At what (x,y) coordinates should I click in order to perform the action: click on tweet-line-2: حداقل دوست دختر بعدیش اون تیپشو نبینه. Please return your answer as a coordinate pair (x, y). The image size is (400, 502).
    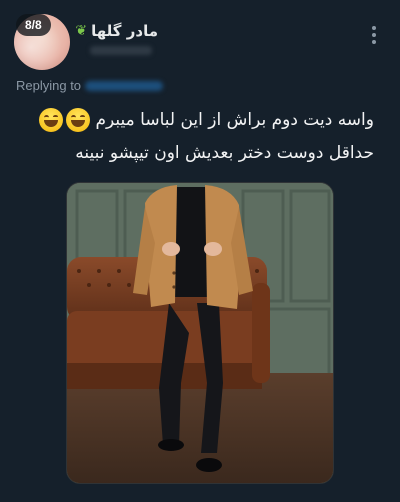
    Looking at the image, I should click on (224, 153).